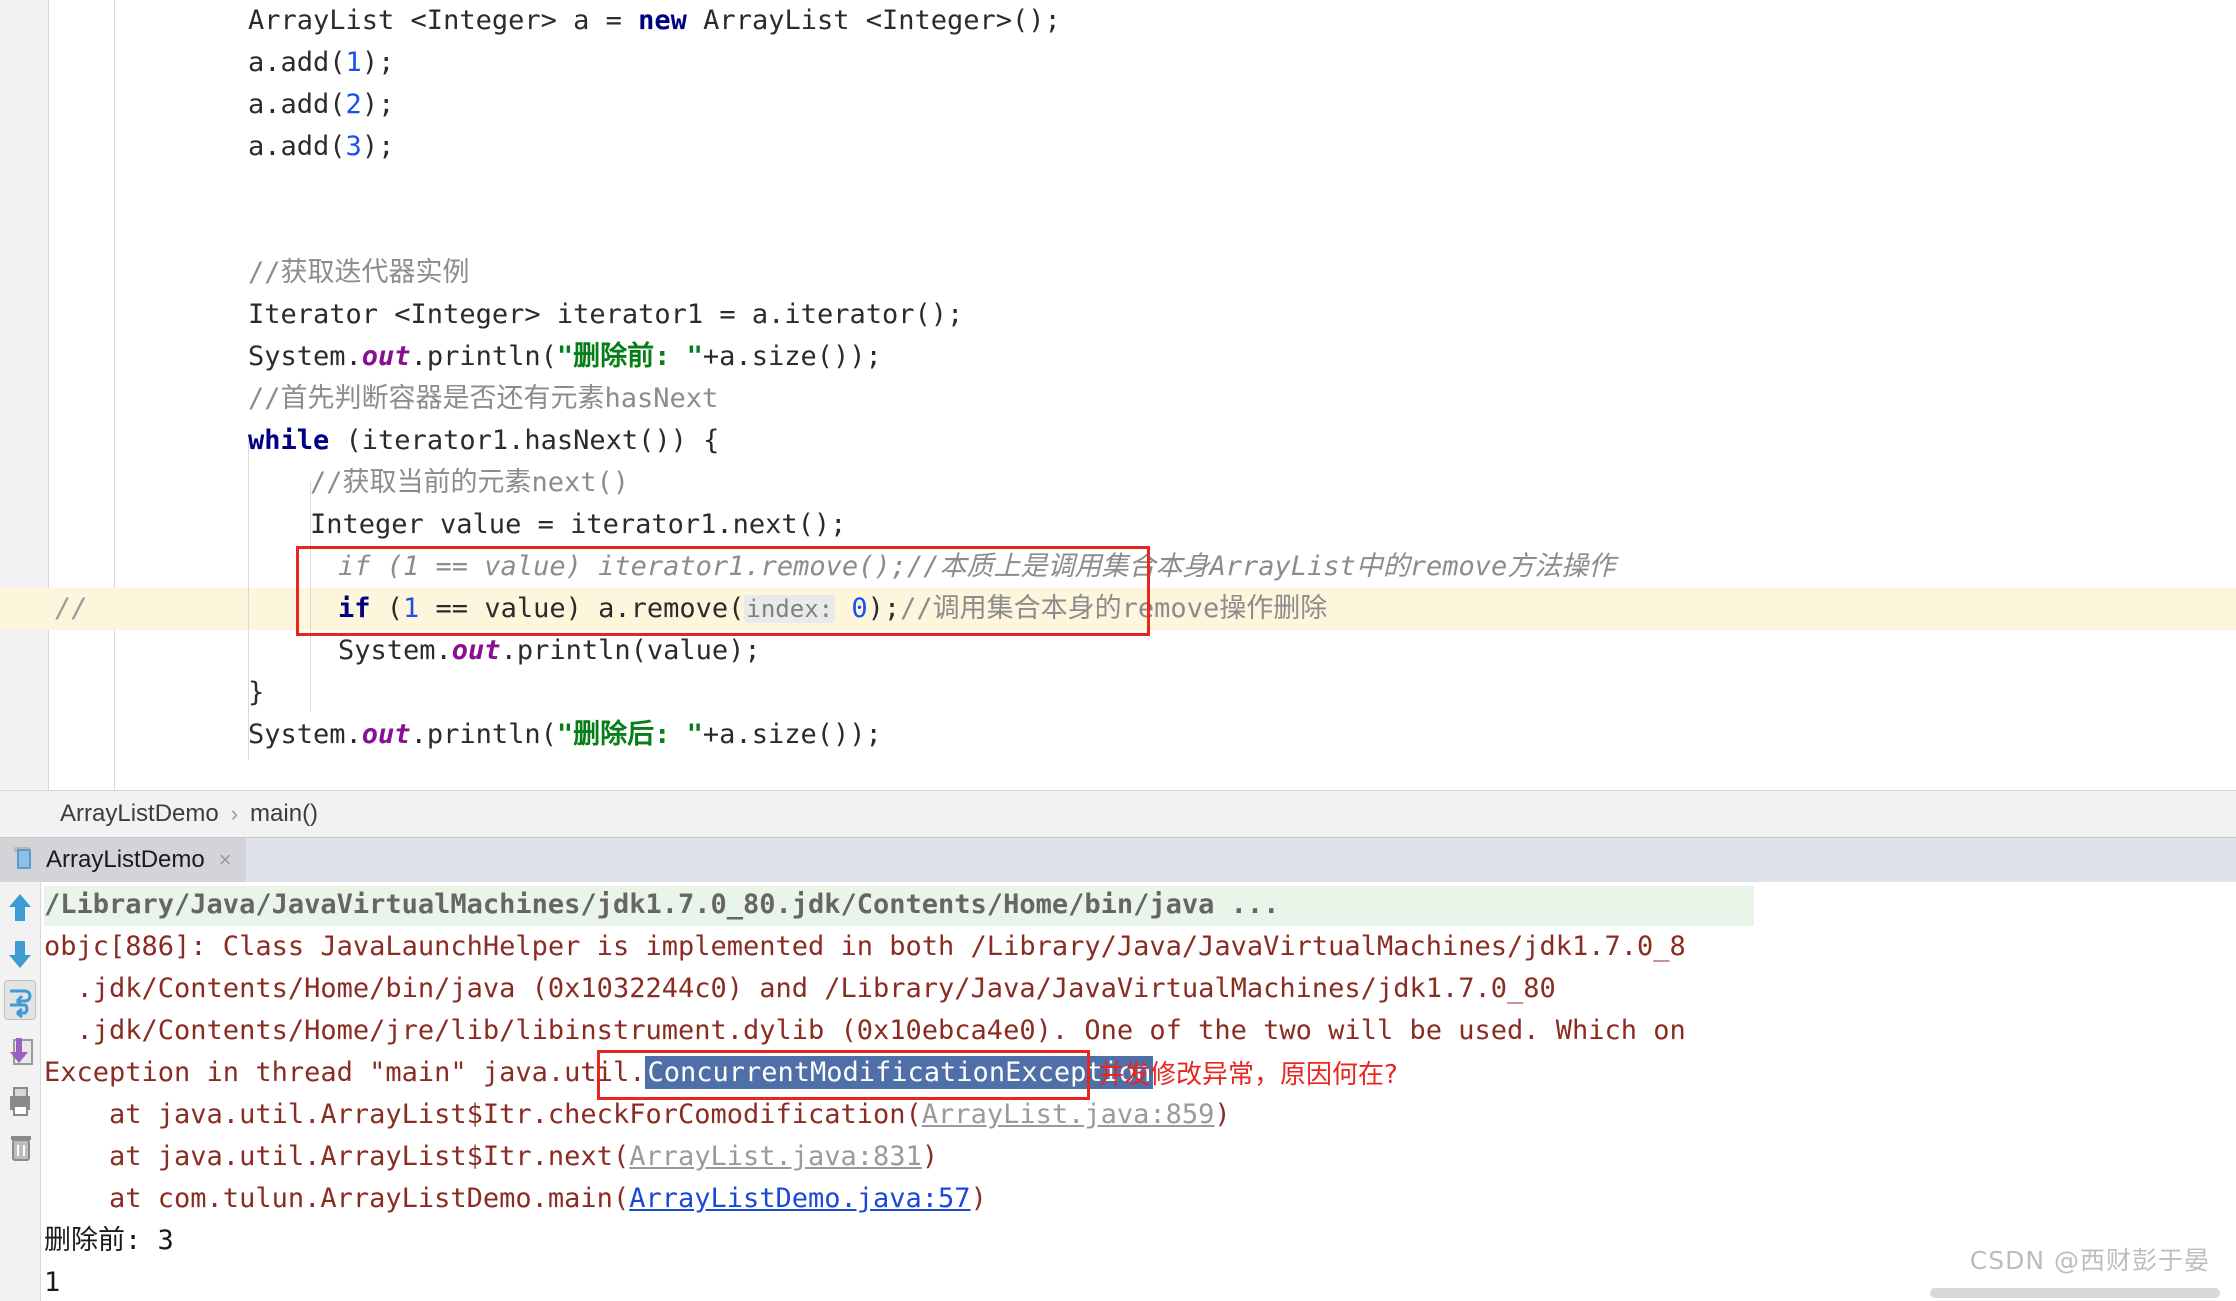 This screenshot has height=1301, width=2236. What do you see at coordinates (775, 1156) in the screenshot?
I see `stack-link: ArrayList.java:831` at bounding box center [775, 1156].